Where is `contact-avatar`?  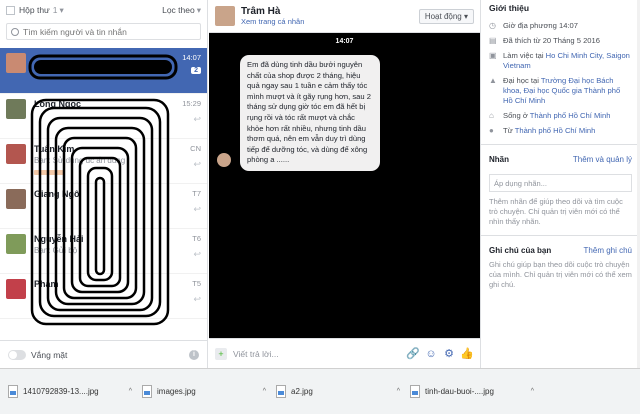
contact-avatar is located at coordinates (225, 16).